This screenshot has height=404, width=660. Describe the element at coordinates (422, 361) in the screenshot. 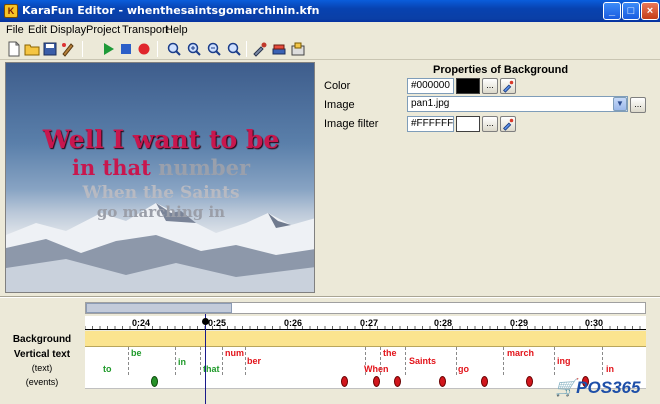

I see `syllable: Saints` at that location.